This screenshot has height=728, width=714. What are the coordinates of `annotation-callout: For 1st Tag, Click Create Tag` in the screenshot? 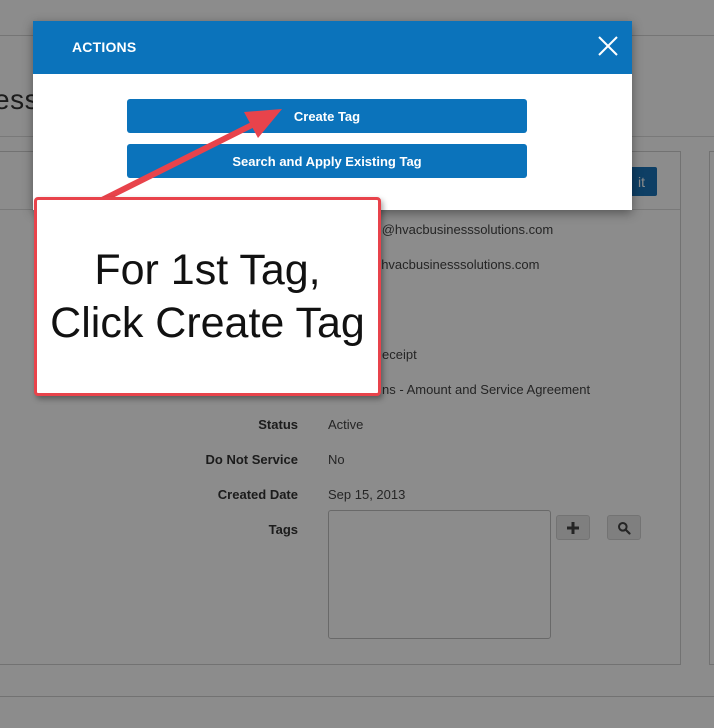 It's located at (207, 296).